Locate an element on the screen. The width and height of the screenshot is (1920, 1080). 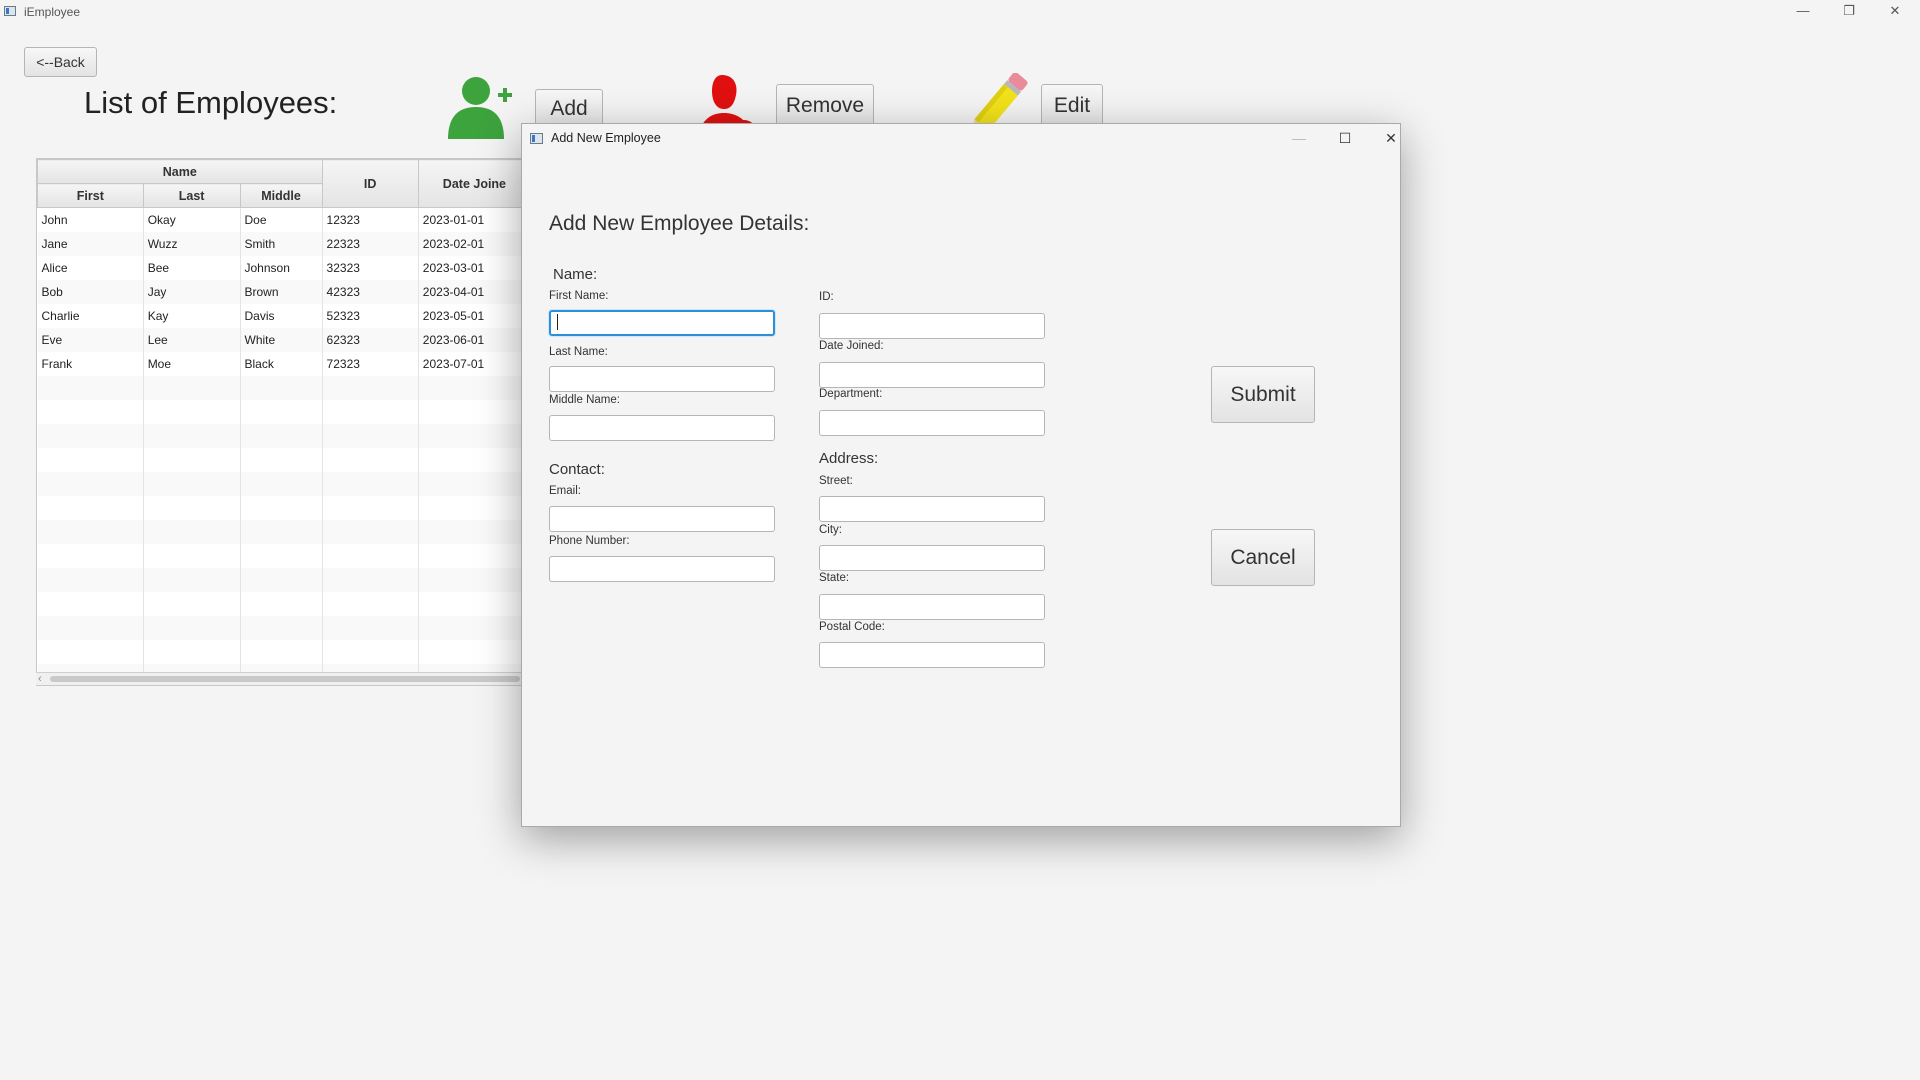
dialog-maximize-icon: ☐ is located at coordinates (1345, 138).